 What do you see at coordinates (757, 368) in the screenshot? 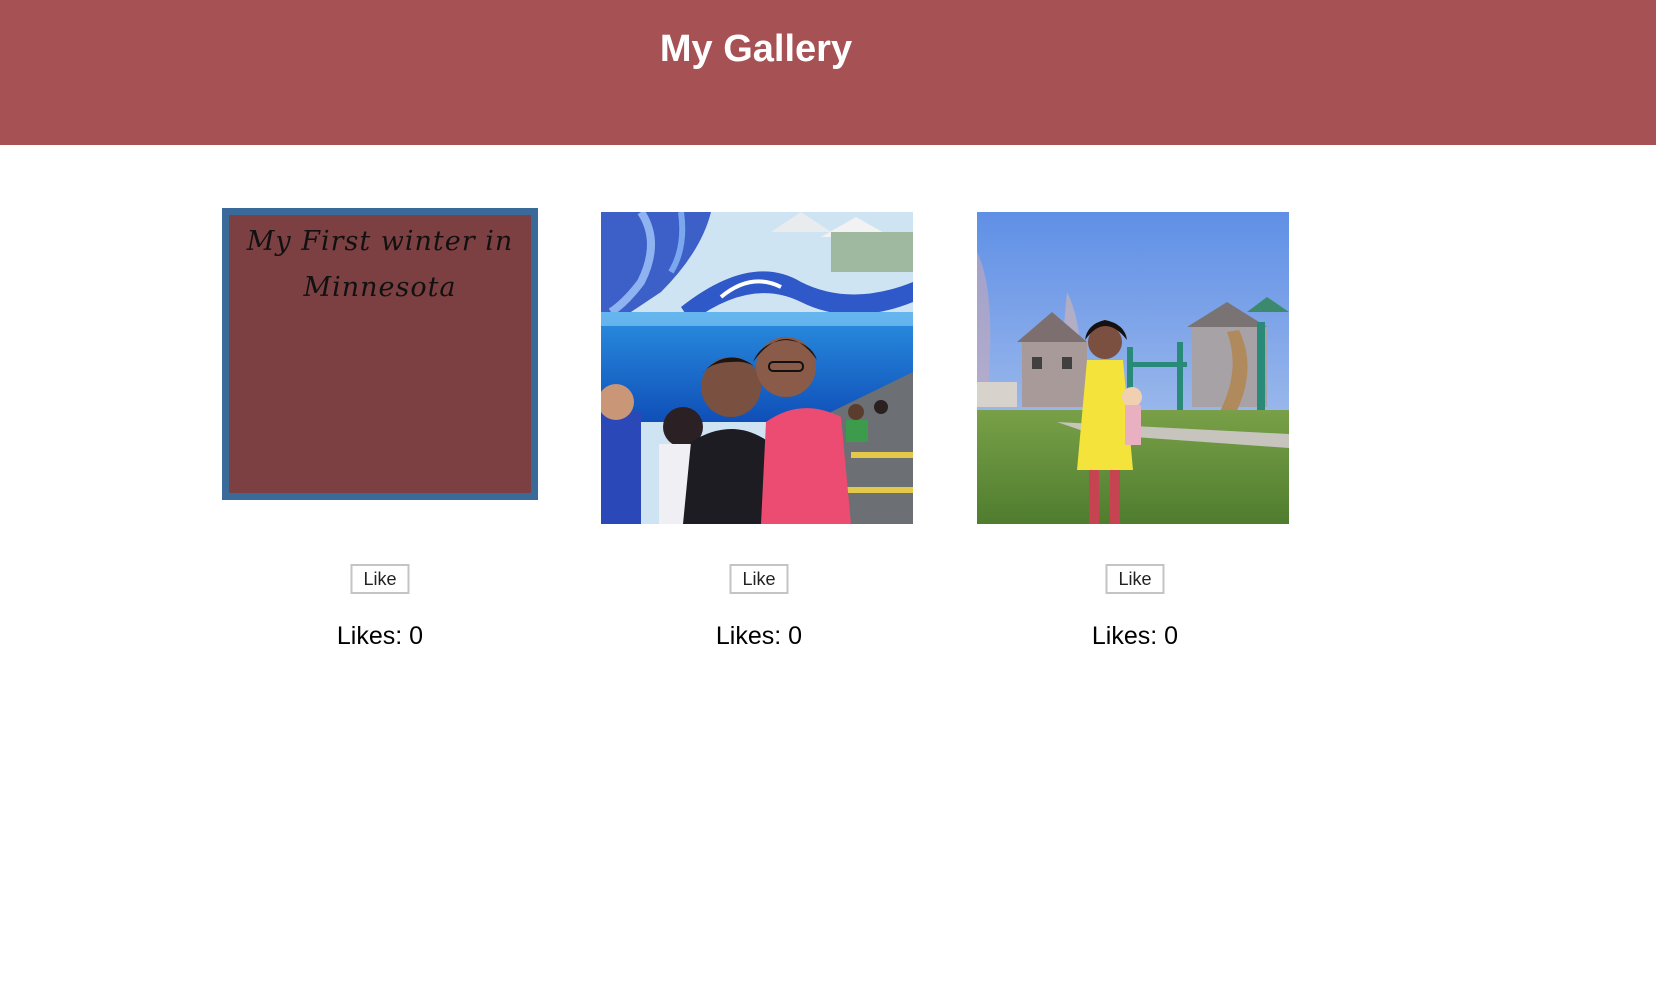
I see `couple-at-aquarium-photo` at bounding box center [757, 368].